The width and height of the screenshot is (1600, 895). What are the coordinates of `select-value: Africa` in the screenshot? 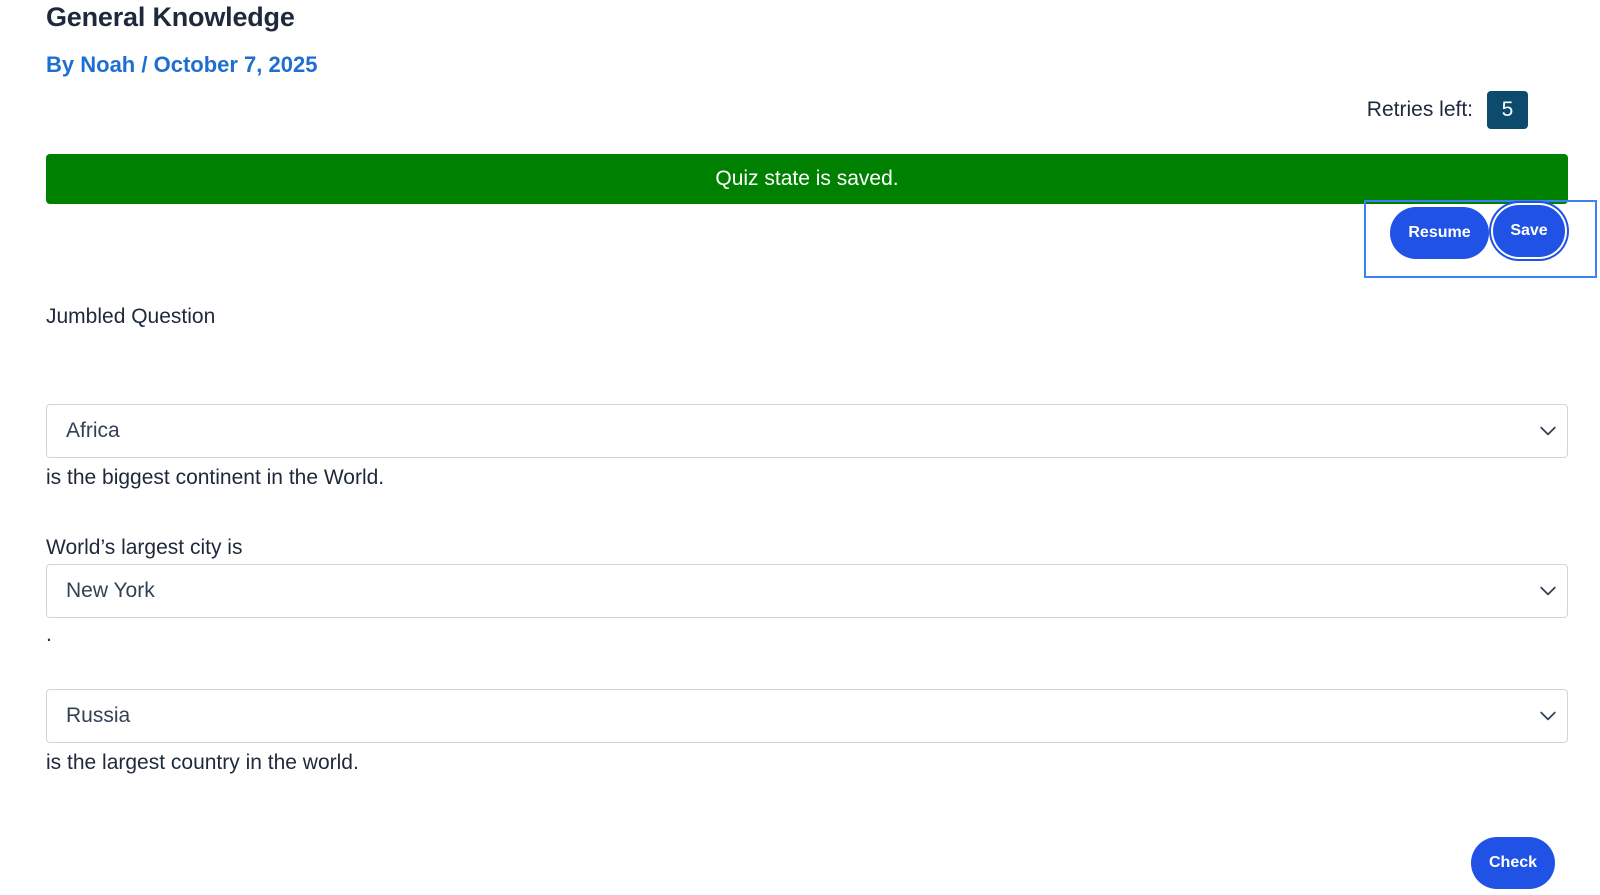 It's located at (93, 430).